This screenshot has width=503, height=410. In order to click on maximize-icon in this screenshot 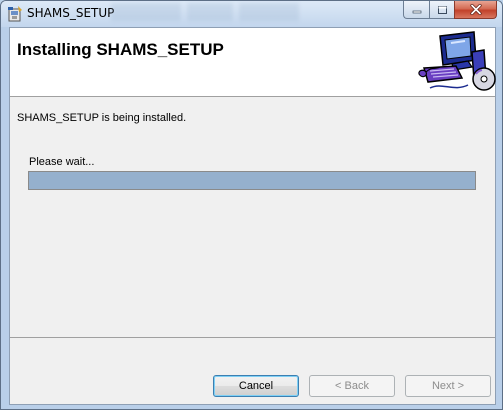, I will do `click(442, 9)`.